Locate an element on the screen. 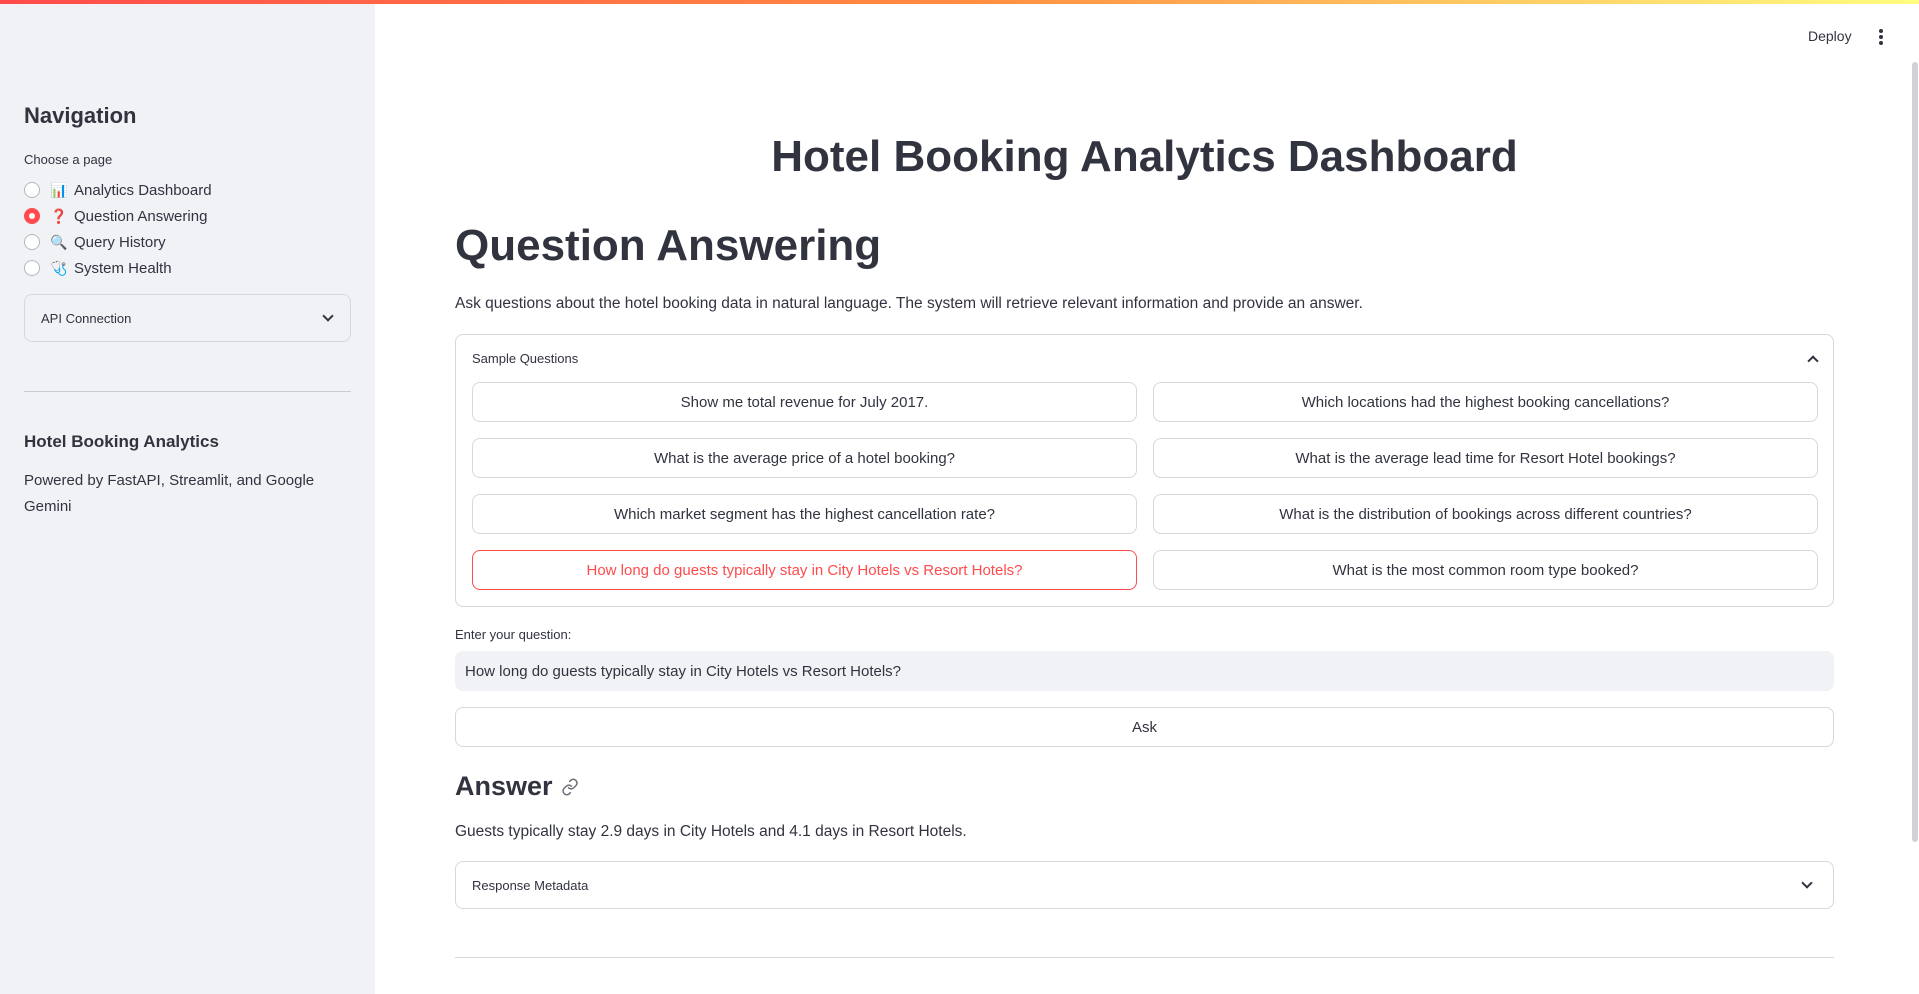 Image resolution: width=1919 pixels, height=994 pixels. section-title: Question Answering is located at coordinates (668, 245).